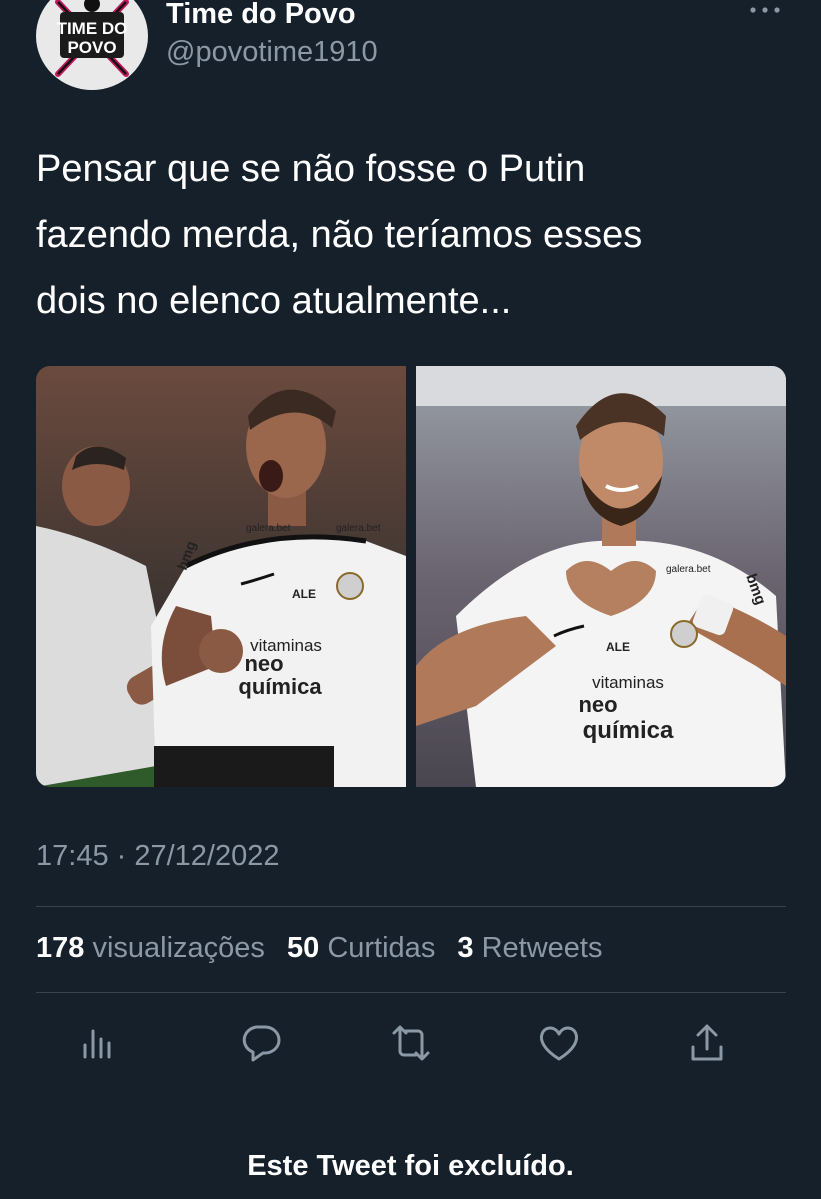  I want to click on tweet-timestamp: 17:45 · 27/12/2022, so click(157, 856).